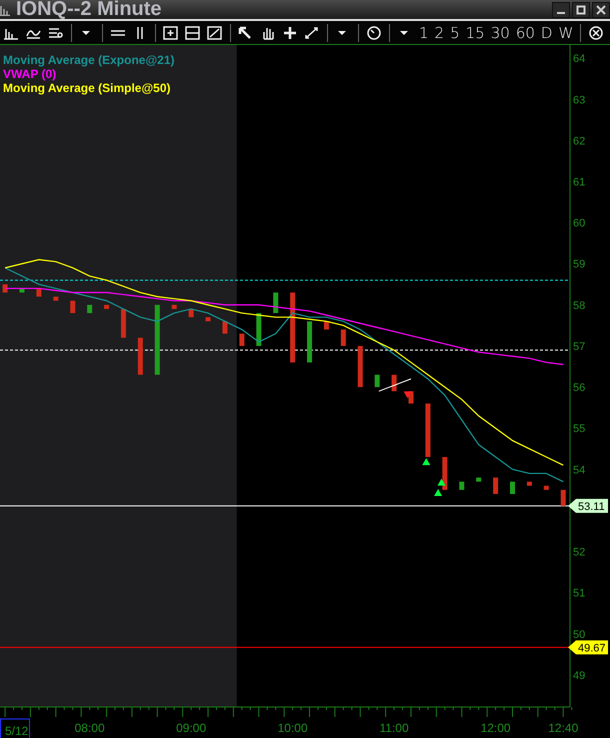  Describe the element at coordinates (579, 264) in the screenshot. I see `y-tick-label: 59` at that location.